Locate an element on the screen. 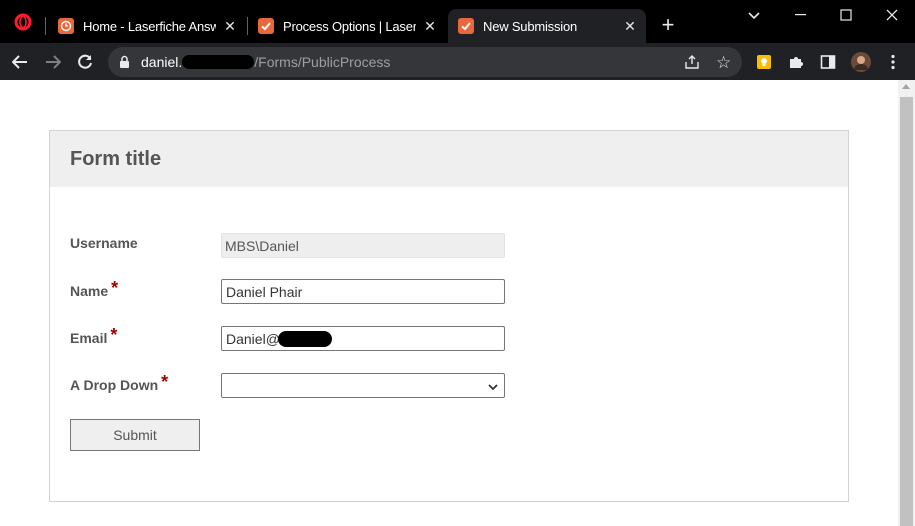 This screenshot has height=526, width=915. extensions-puzzle-icon is located at coordinates (796, 62).